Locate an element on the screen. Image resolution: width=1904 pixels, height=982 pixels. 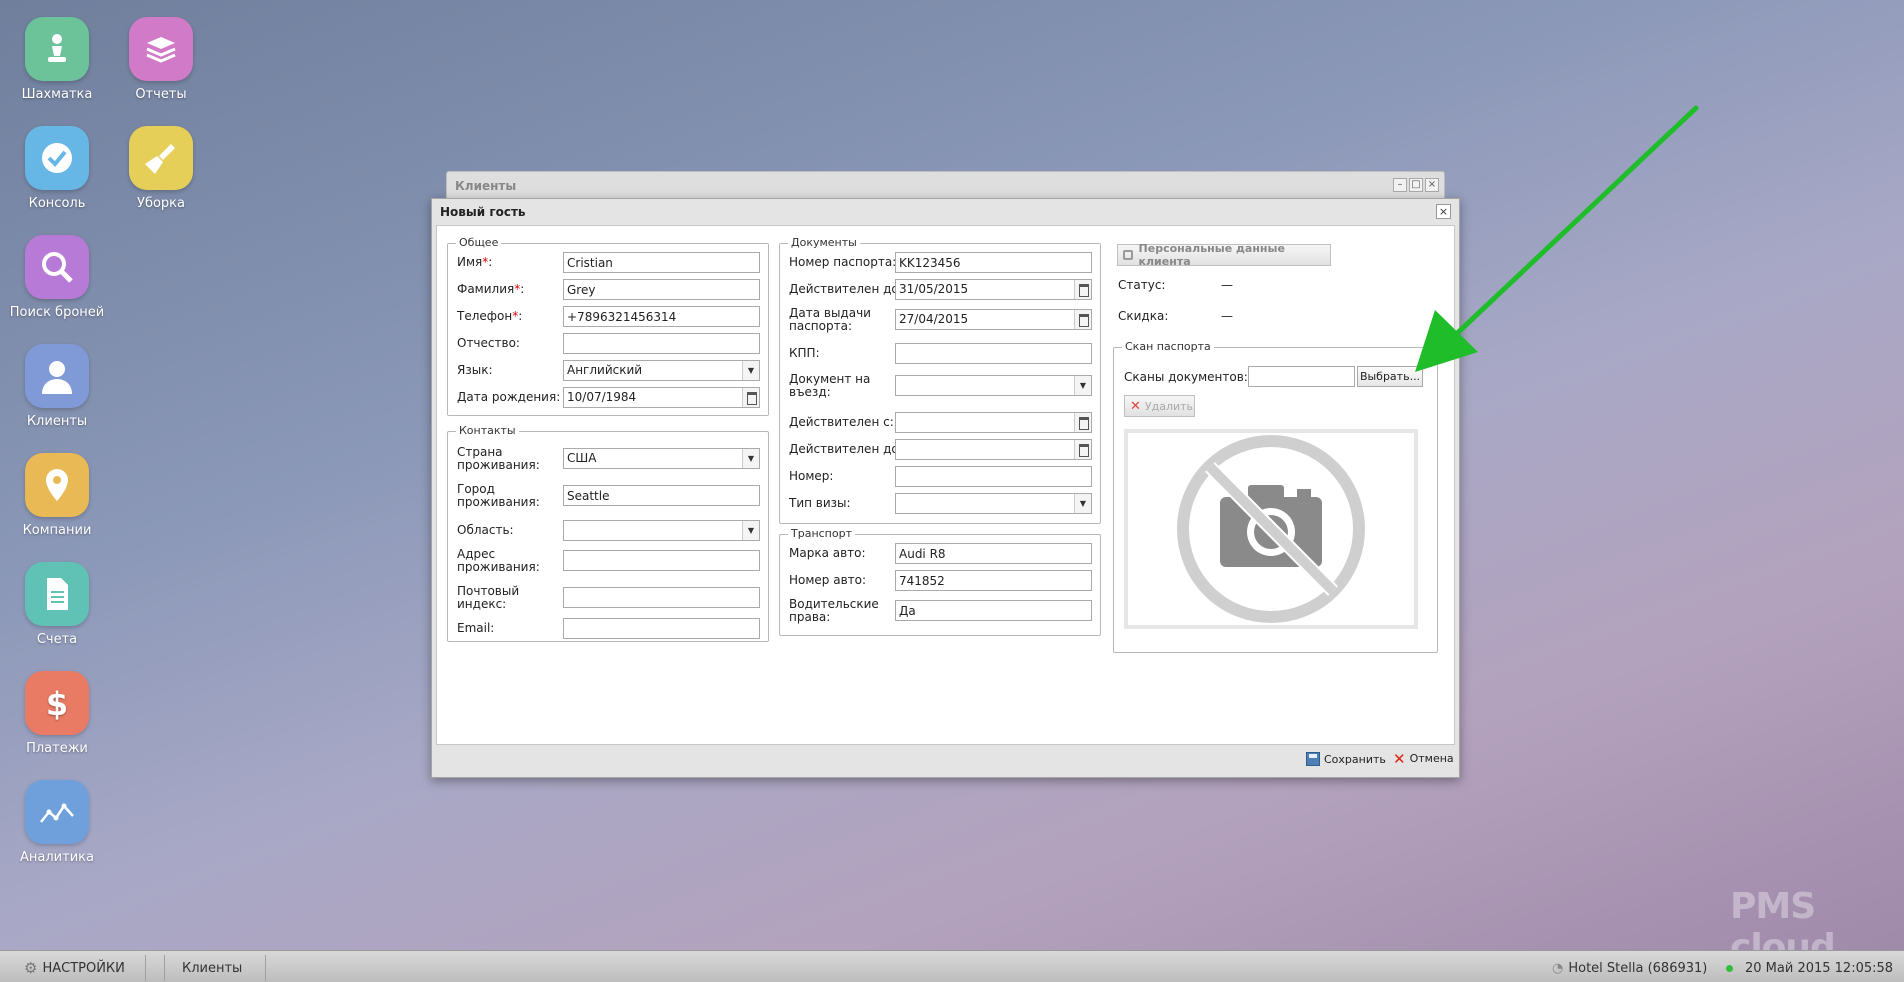
desktop-icon-label: Счета is located at coordinates (57, 639).